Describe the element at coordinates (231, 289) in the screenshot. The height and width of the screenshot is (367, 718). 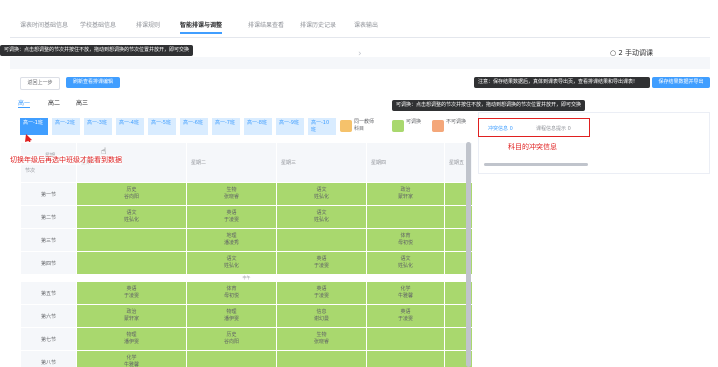
I see `lesson-subject: 体育` at that location.